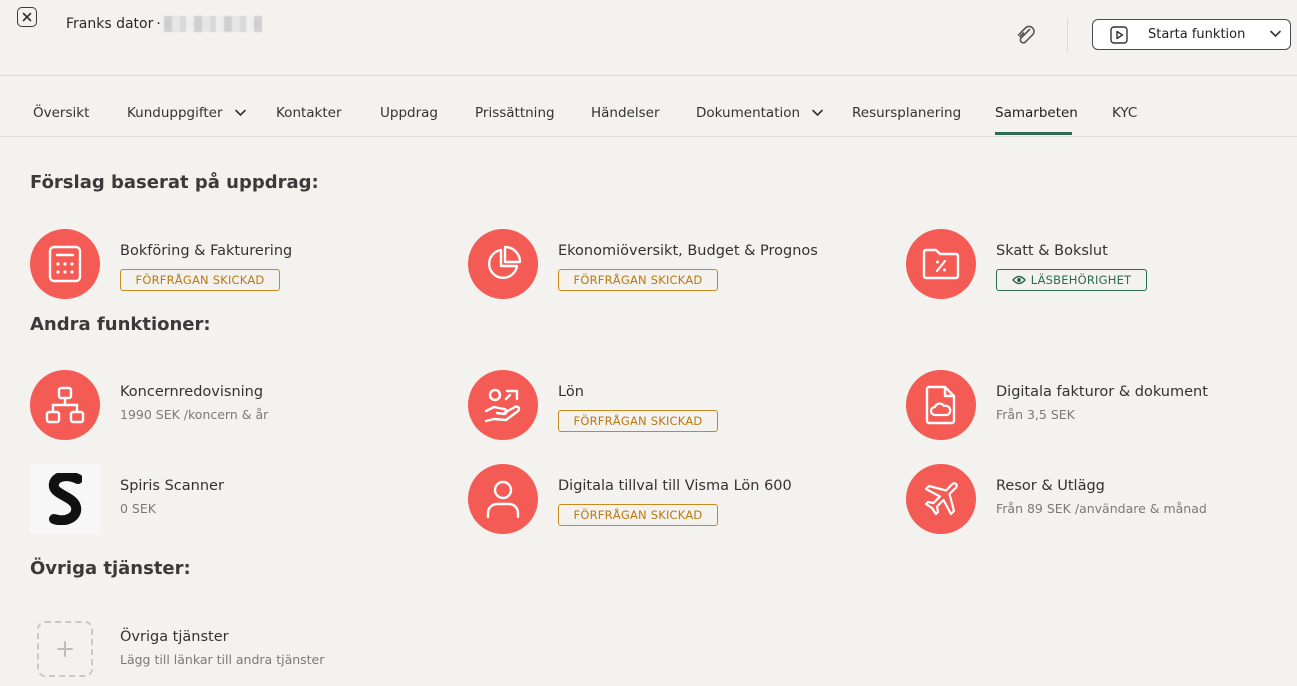 This screenshot has height=686, width=1297. I want to click on close-button, so click(27, 17).